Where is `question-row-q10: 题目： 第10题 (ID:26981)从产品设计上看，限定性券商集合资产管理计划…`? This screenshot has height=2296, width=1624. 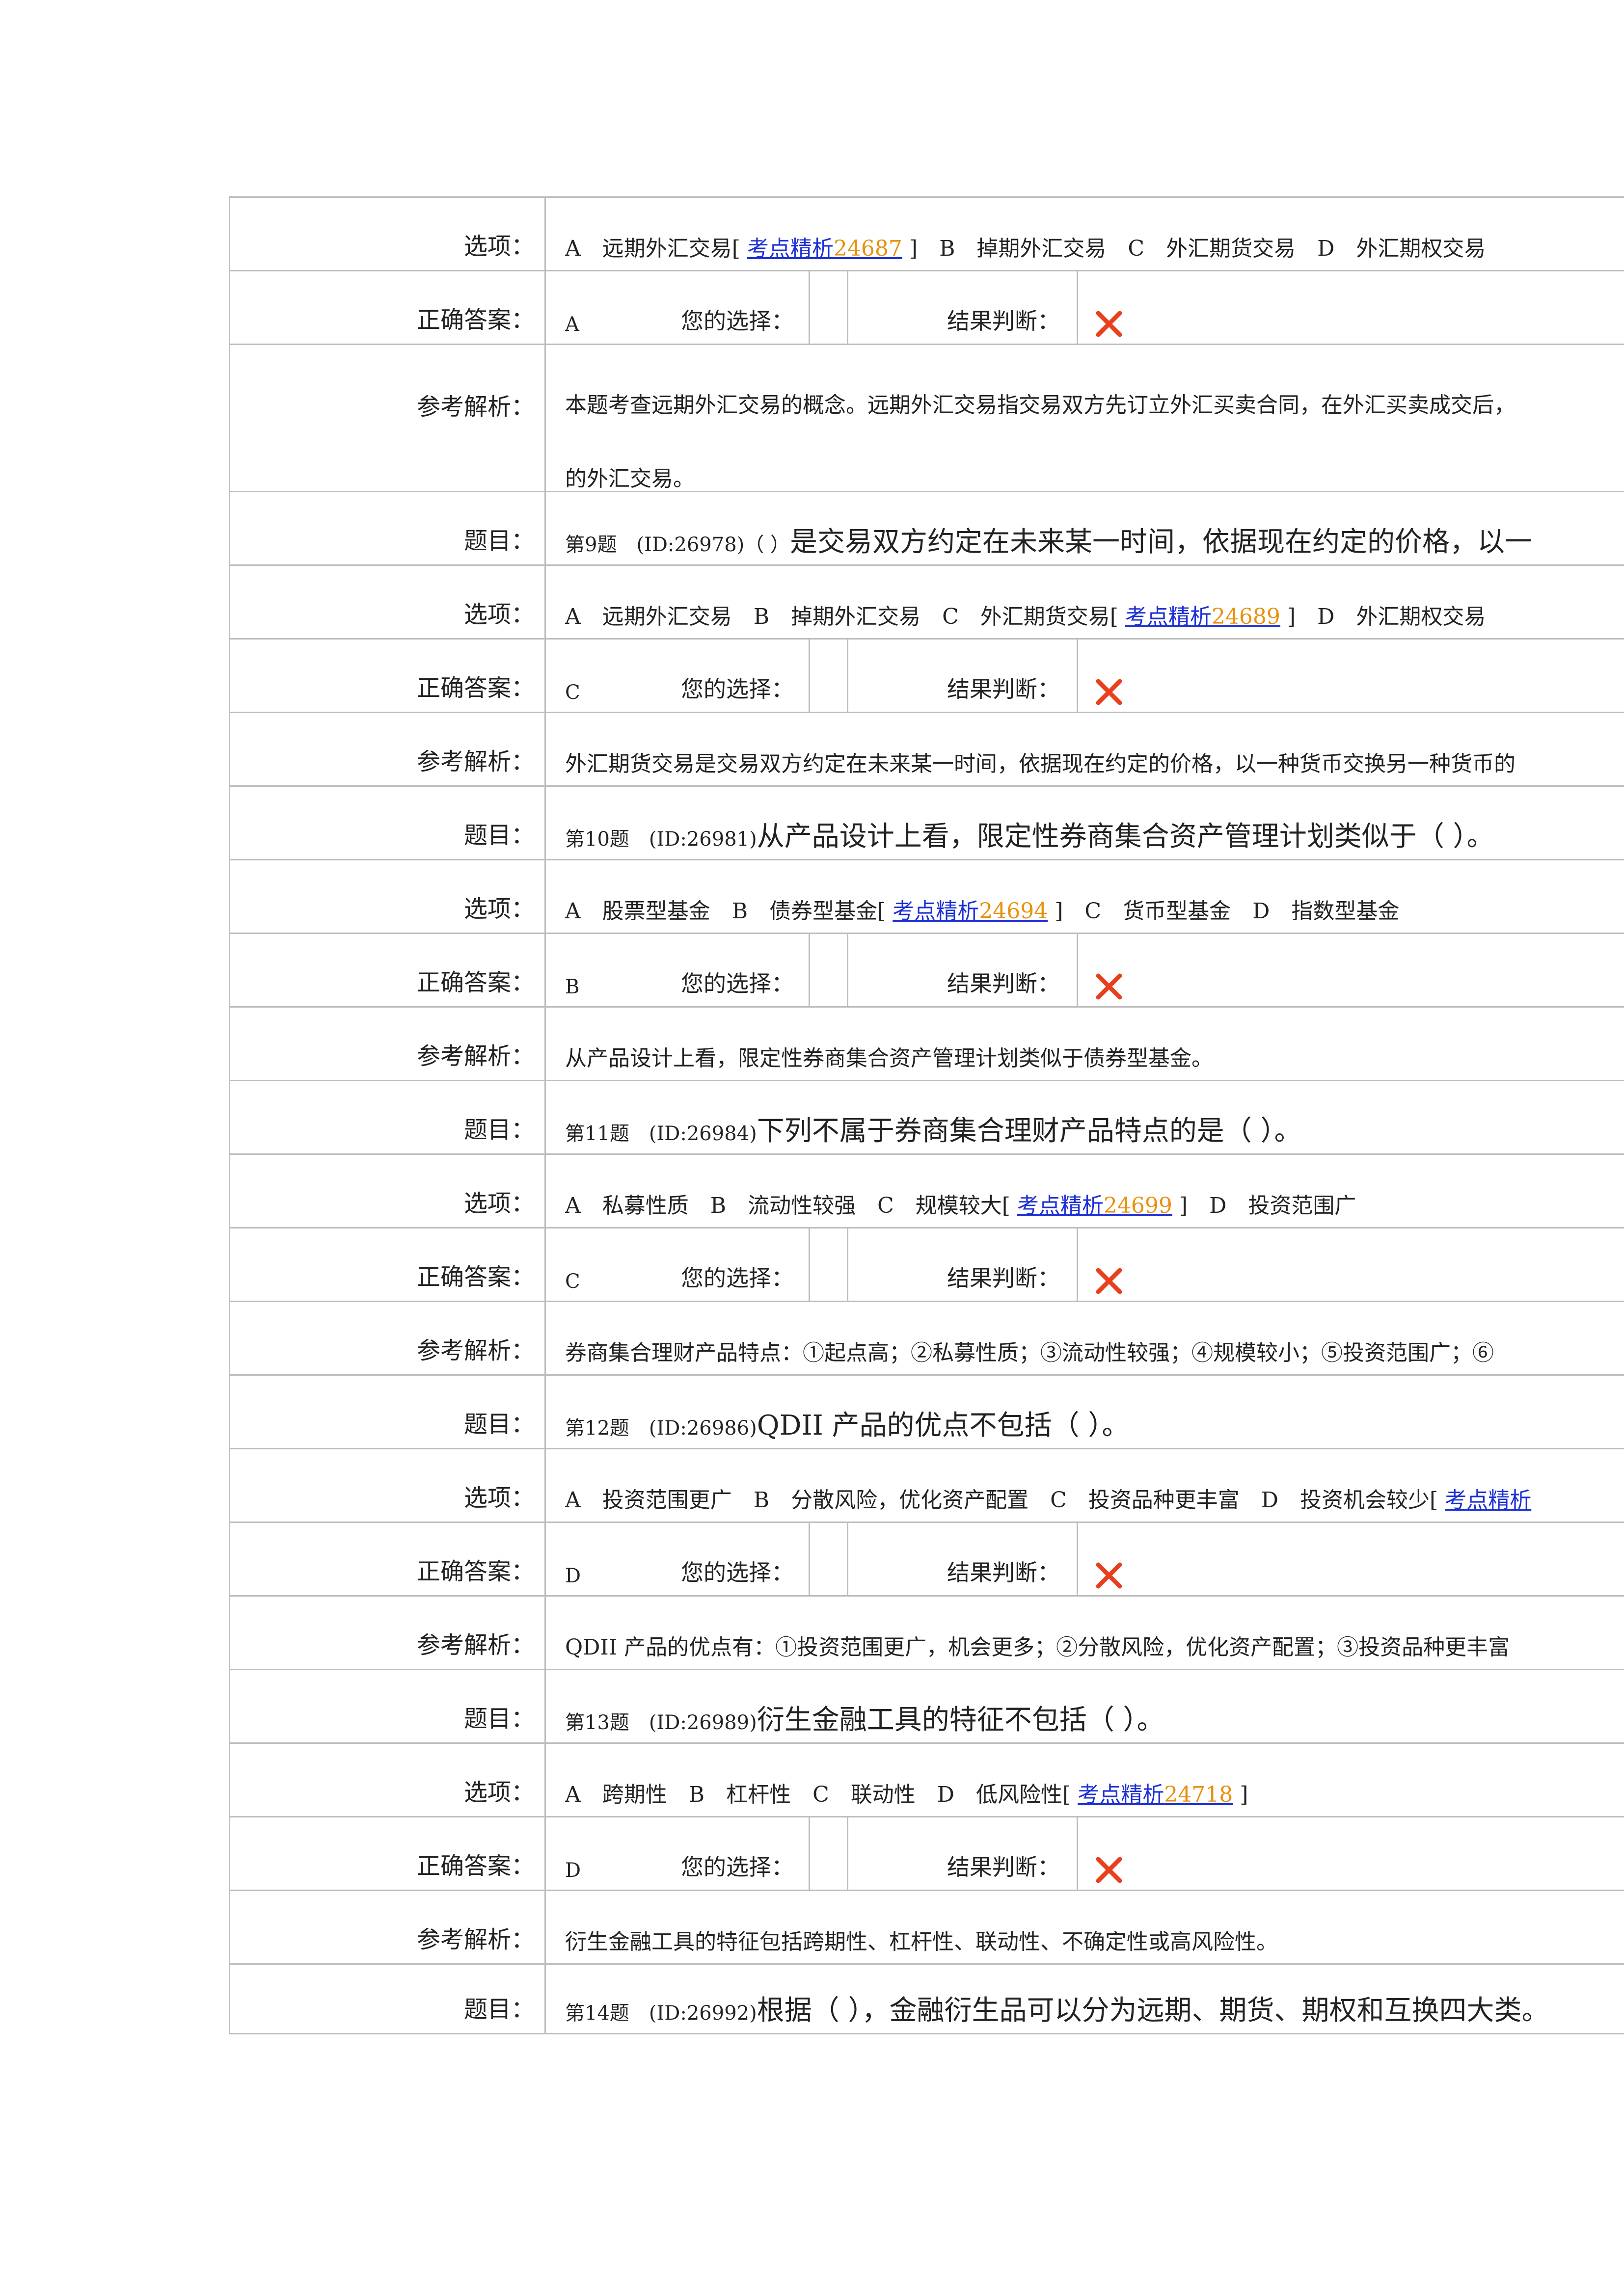
question-row-q10: 题目： 第10题 (ID:26981)从产品设计上看，限定性券商集合资产管理计划… is located at coordinates (927, 823).